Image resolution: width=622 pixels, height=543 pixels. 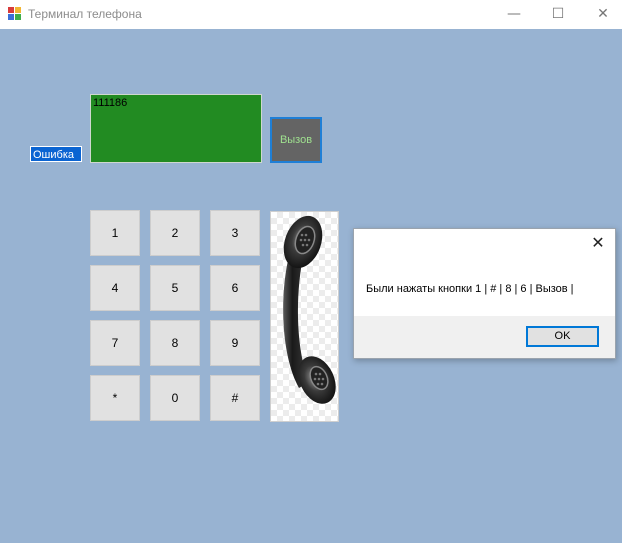 What do you see at coordinates (311, 14) in the screenshot?
I see `title-bar: Терминал телефона — ☐ ✕` at bounding box center [311, 14].